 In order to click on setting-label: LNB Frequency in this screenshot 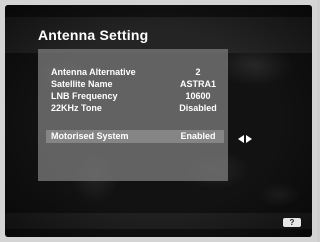, I will do `click(84, 96)`.